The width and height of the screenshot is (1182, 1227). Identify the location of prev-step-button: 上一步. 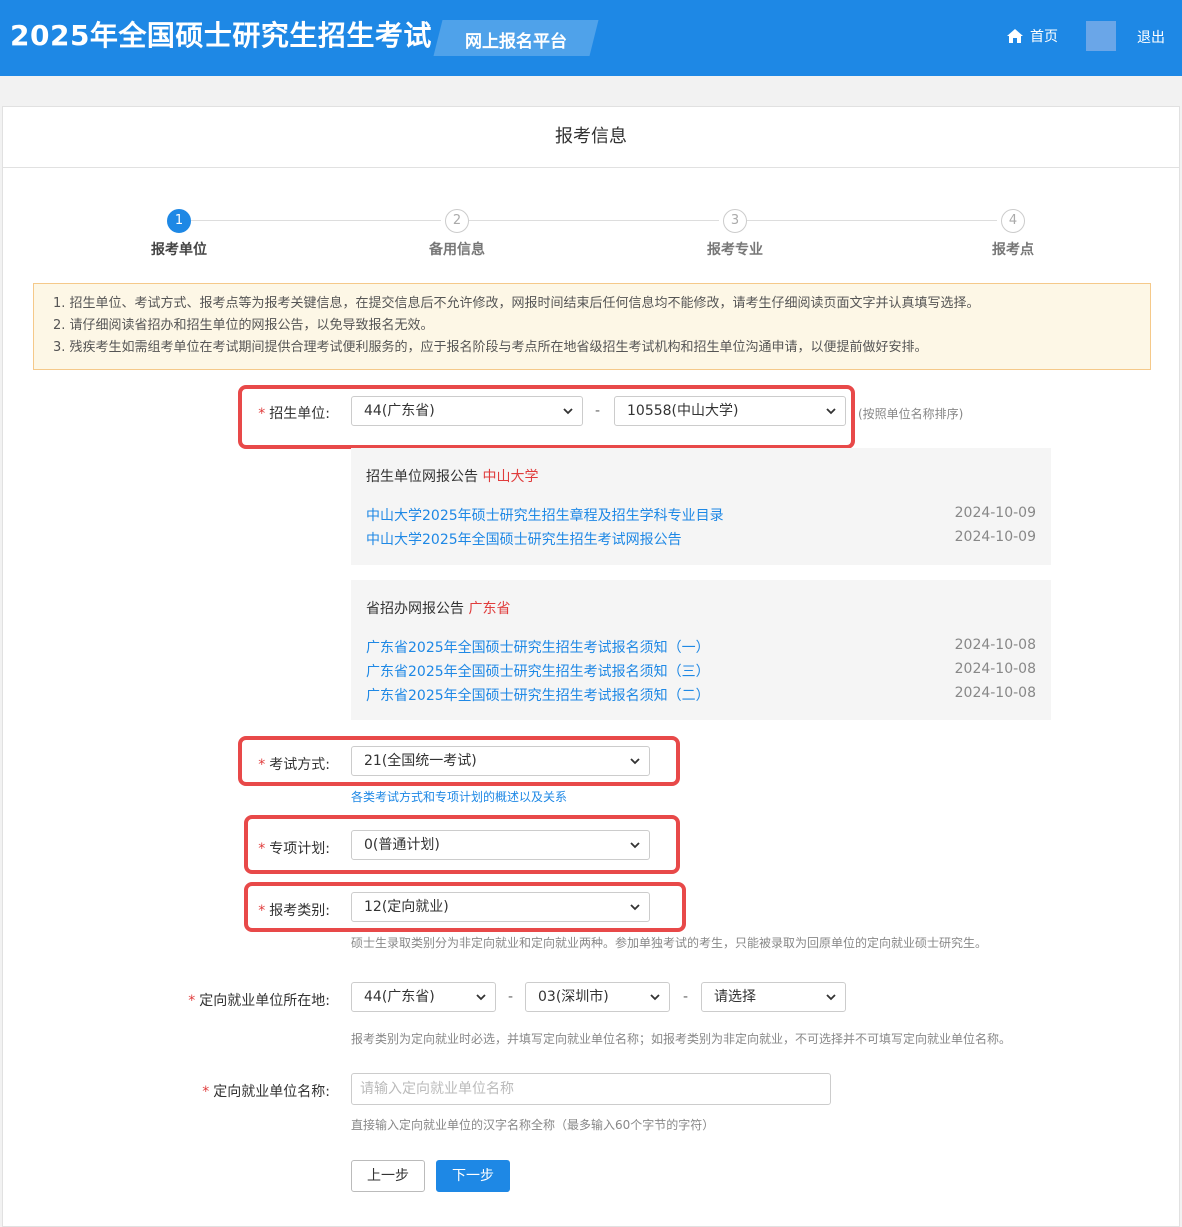
(388, 1176).